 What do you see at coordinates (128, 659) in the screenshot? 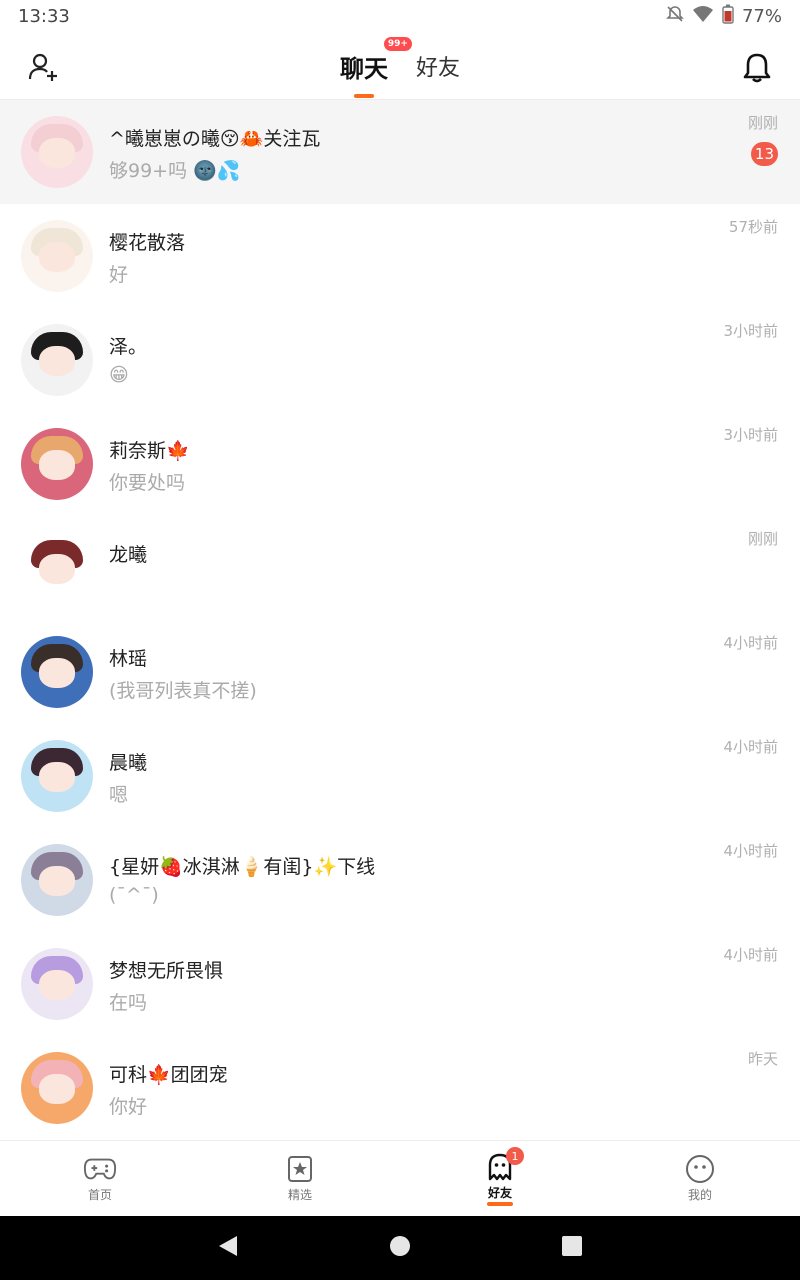
I see `contact-name: 林瑶` at bounding box center [128, 659].